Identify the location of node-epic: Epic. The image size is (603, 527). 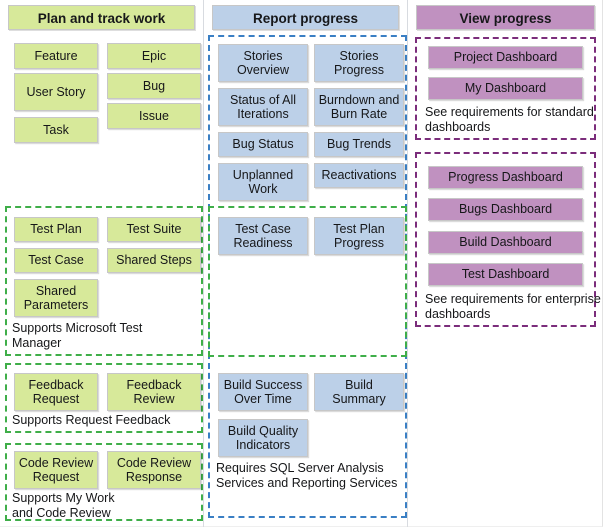
(154, 56).